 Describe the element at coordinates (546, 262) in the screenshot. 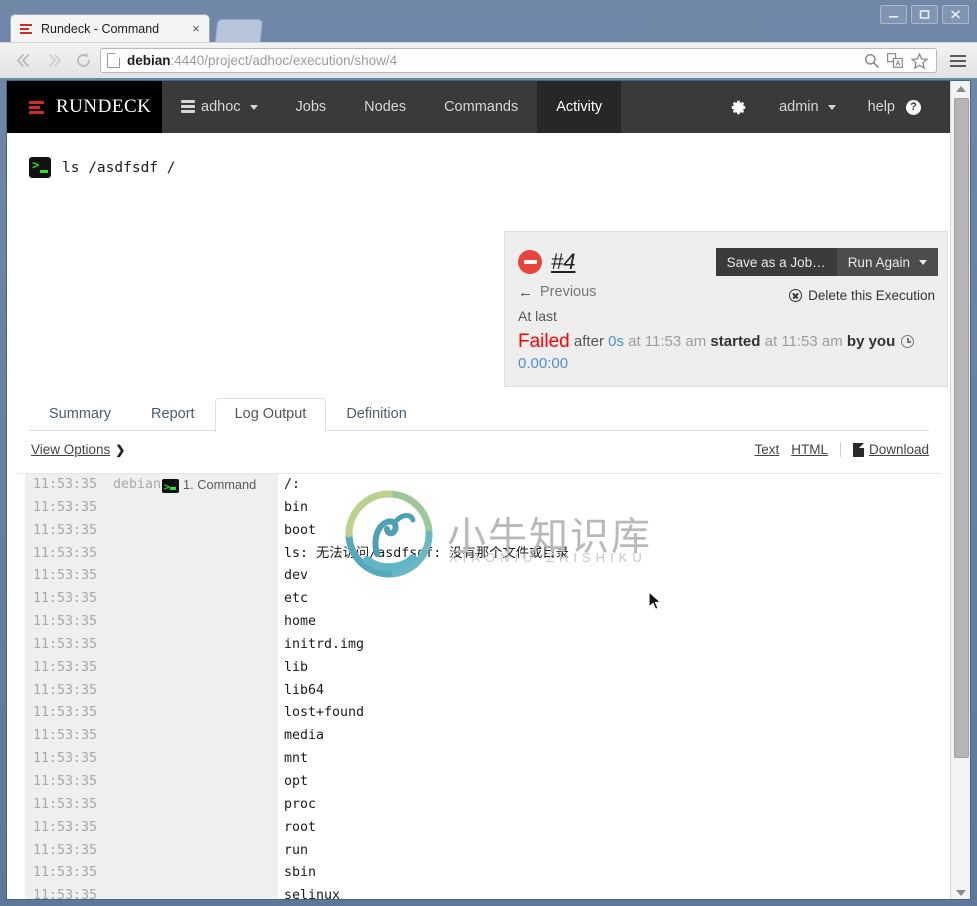

I see `execution-id-row: #4` at that location.